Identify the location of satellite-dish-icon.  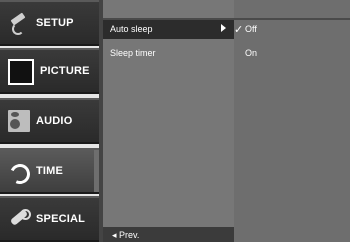
(19, 23).